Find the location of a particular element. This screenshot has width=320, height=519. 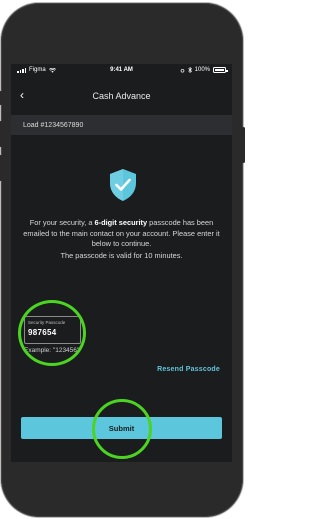

status-time: 9:41 AM is located at coordinates (121, 70).